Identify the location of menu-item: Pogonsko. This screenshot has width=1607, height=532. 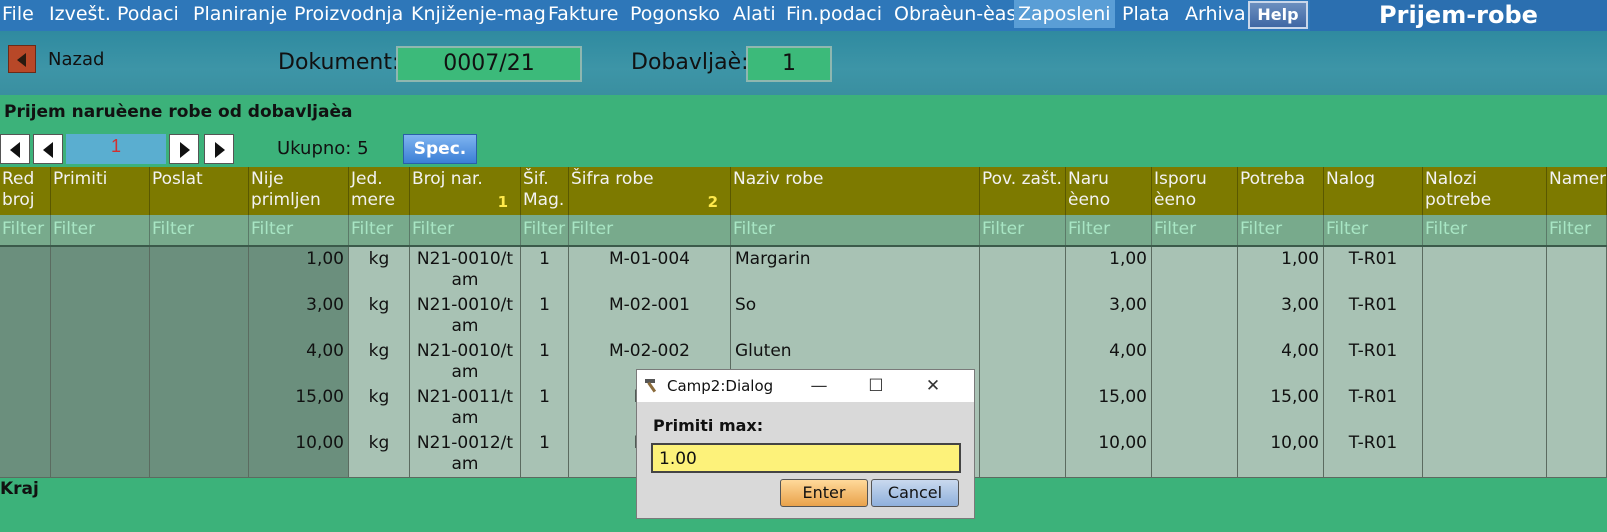
(675, 14).